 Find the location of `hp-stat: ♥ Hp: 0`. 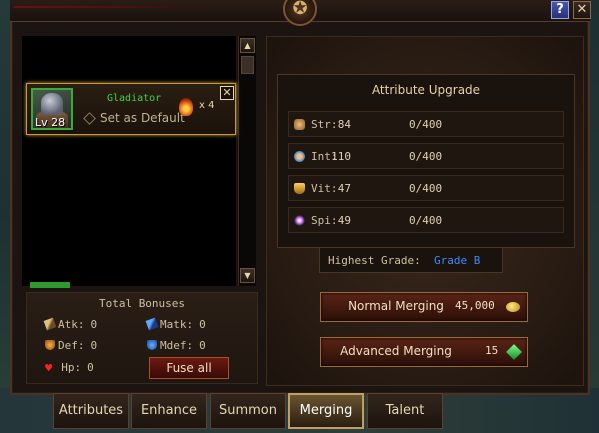

hp-stat: ♥ Hp: 0 is located at coordinates (69, 368).